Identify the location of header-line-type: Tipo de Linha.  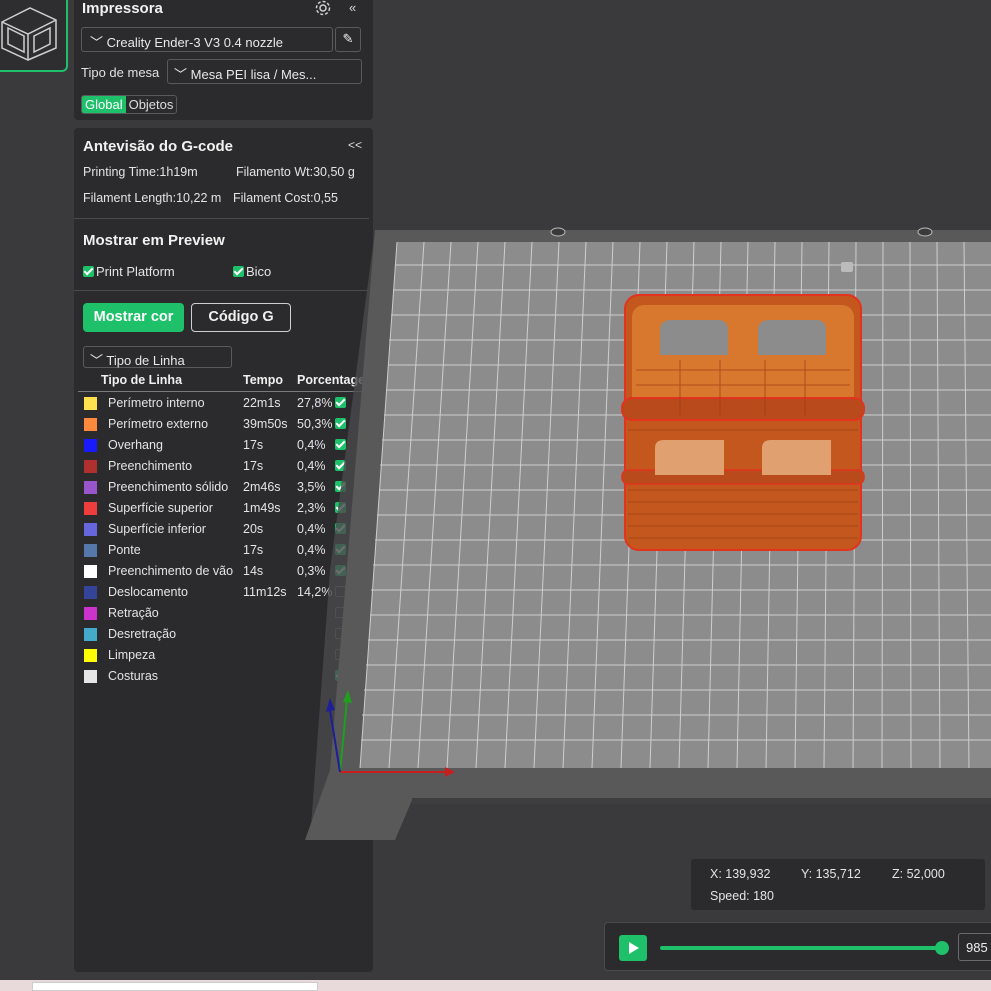
(142, 380).